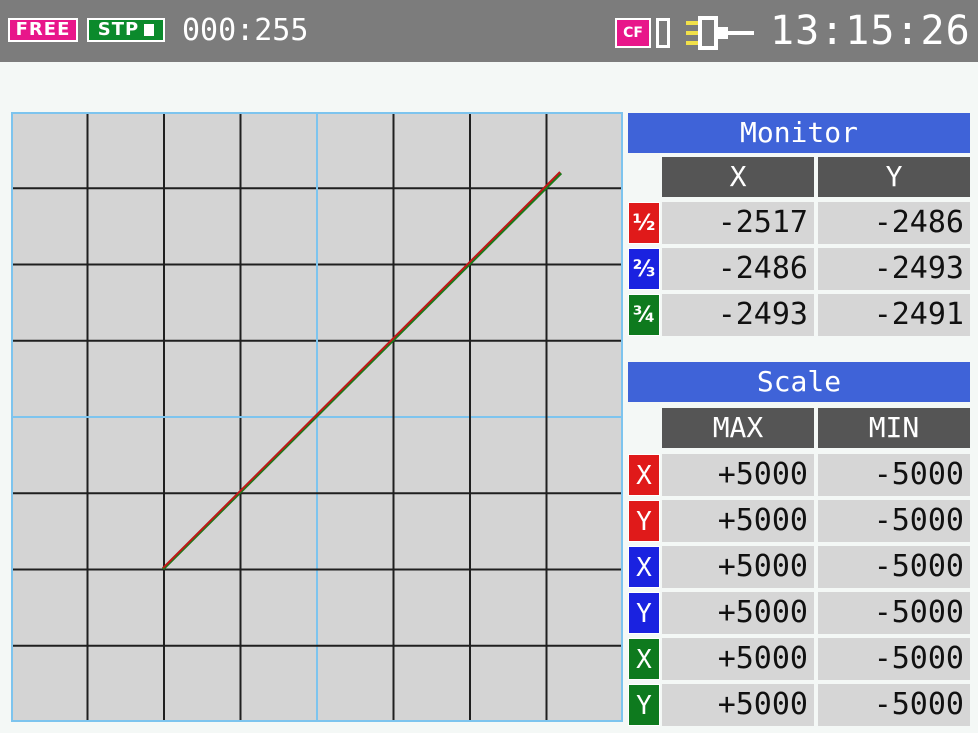 The width and height of the screenshot is (978, 733). Describe the element at coordinates (644, 475) in the screenshot. I see `scale-row-tag-x-red: X` at that location.